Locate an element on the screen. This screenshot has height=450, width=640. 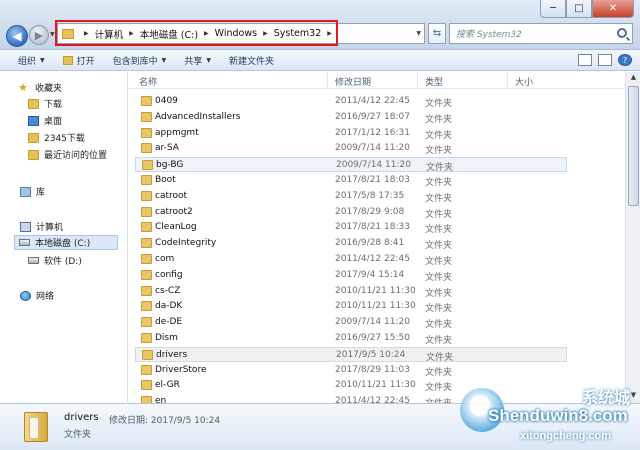
nav-libraries: 库 is located at coordinates (32, 191).